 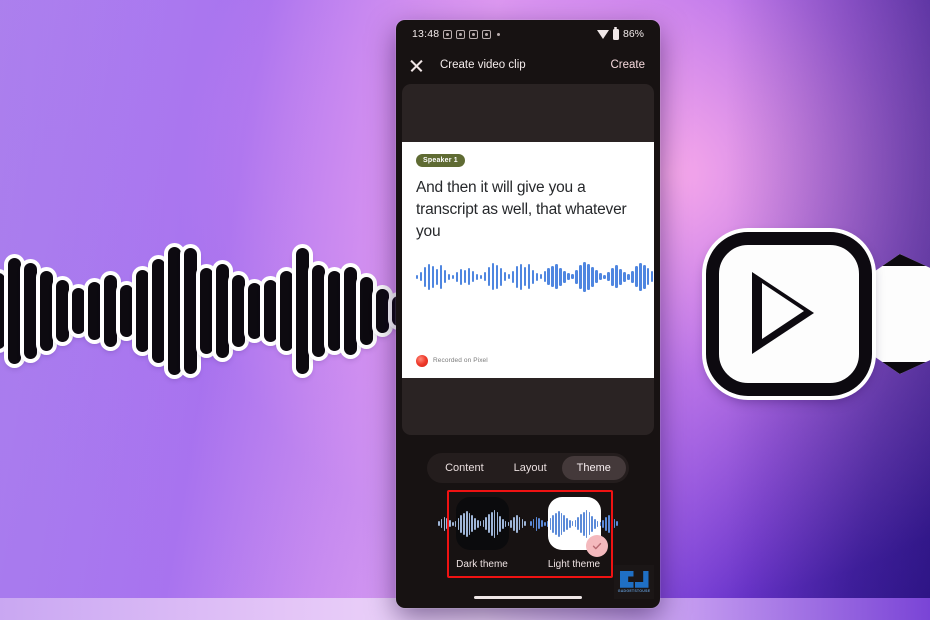 I want to click on dot-indicator-icon, so click(x=499, y=34).